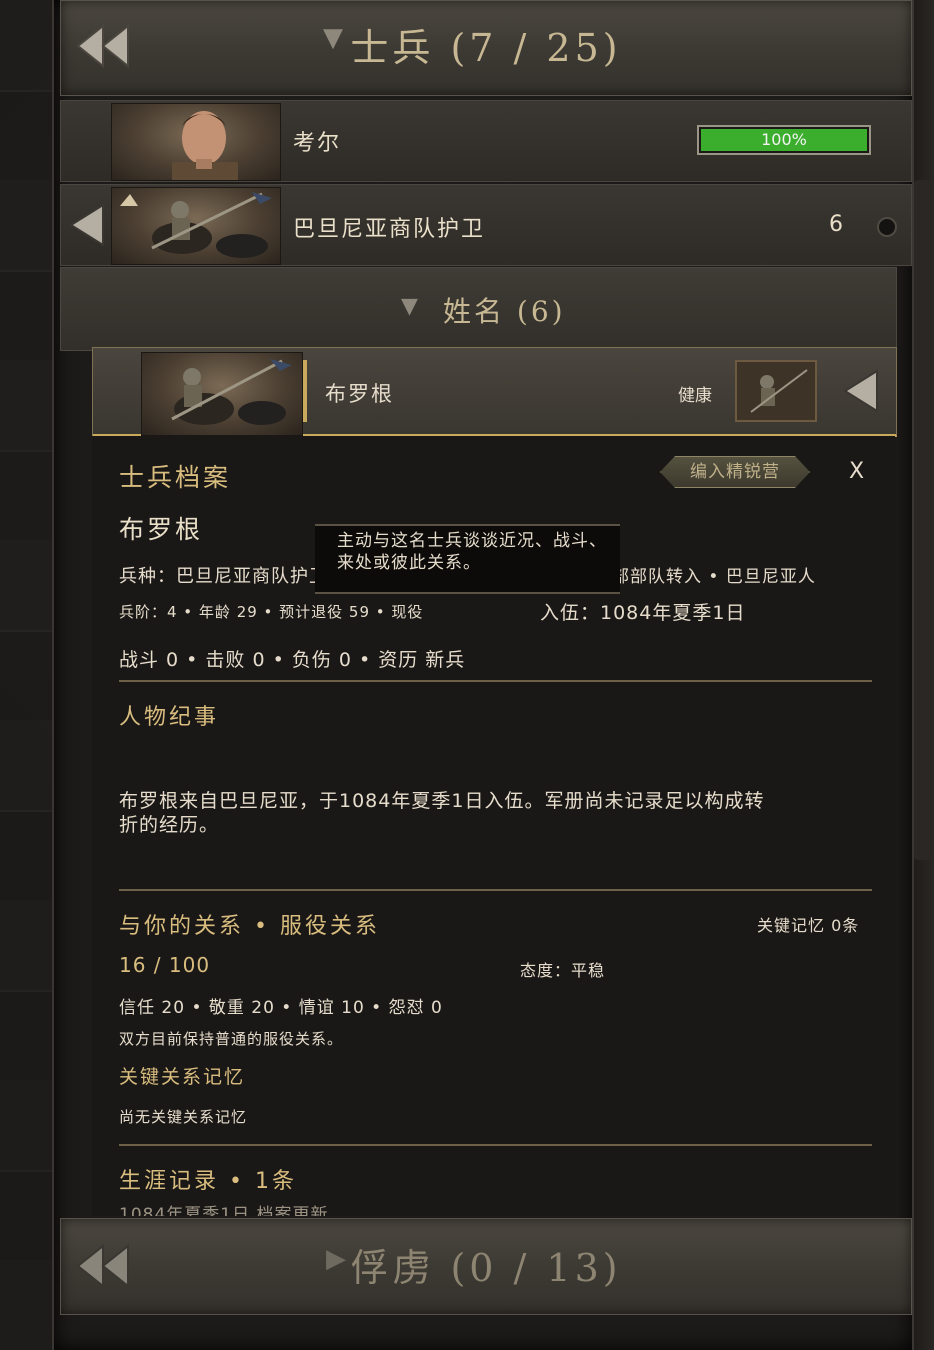 This screenshot has height=1350, width=934. I want to click on troop-group-name: 巴旦尼亚商队护卫, so click(389, 229).